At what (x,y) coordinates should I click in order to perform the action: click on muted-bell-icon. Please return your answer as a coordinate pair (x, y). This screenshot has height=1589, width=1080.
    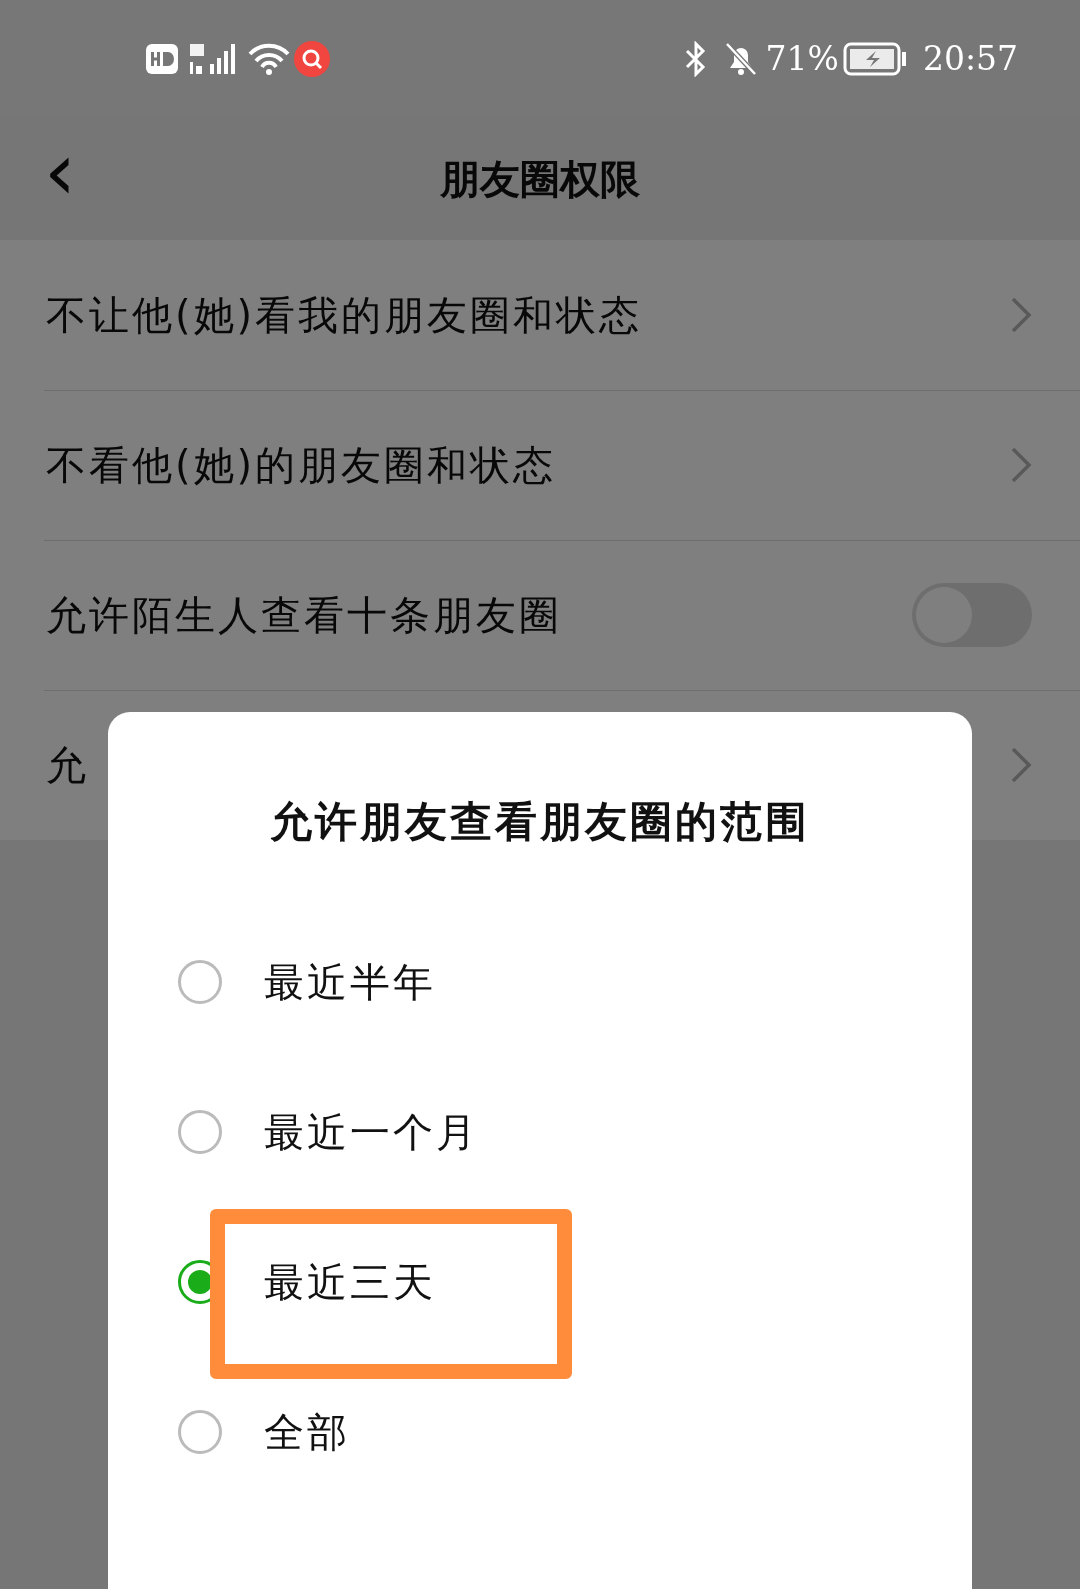
    Looking at the image, I should click on (740, 59).